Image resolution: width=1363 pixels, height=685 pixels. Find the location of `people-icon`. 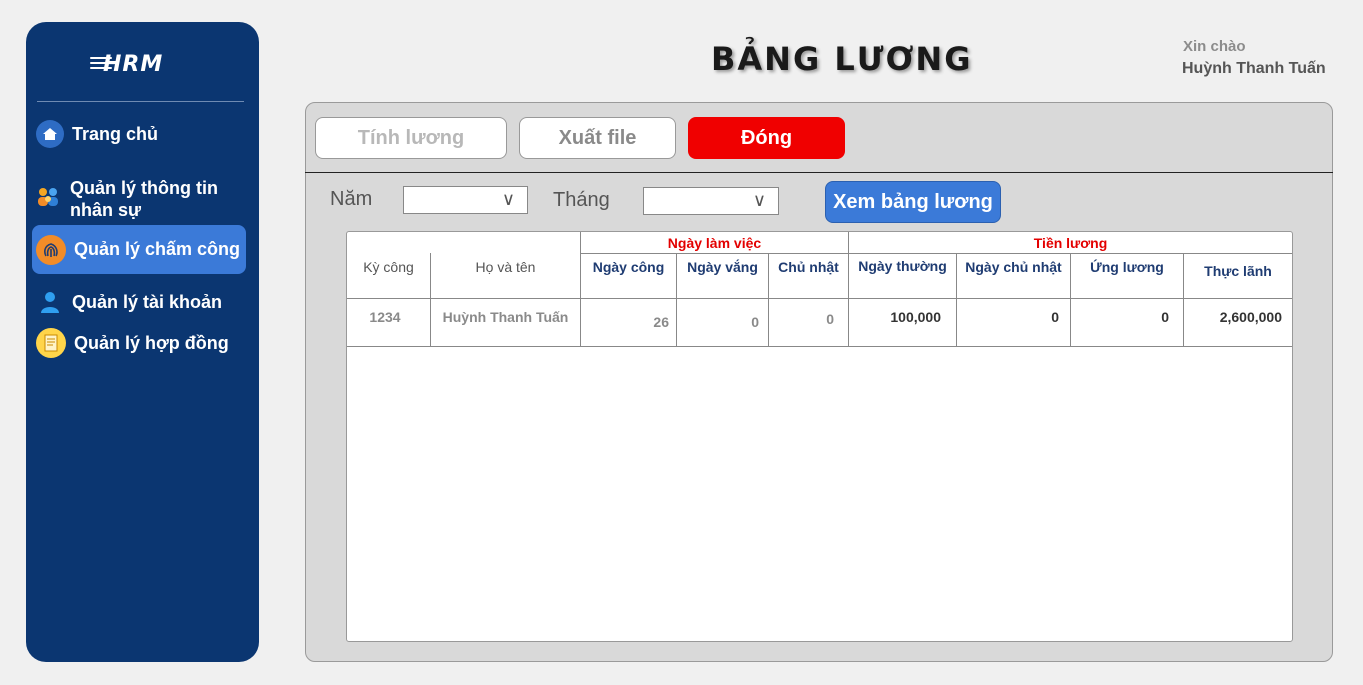

people-icon is located at coordinates (48, 197).